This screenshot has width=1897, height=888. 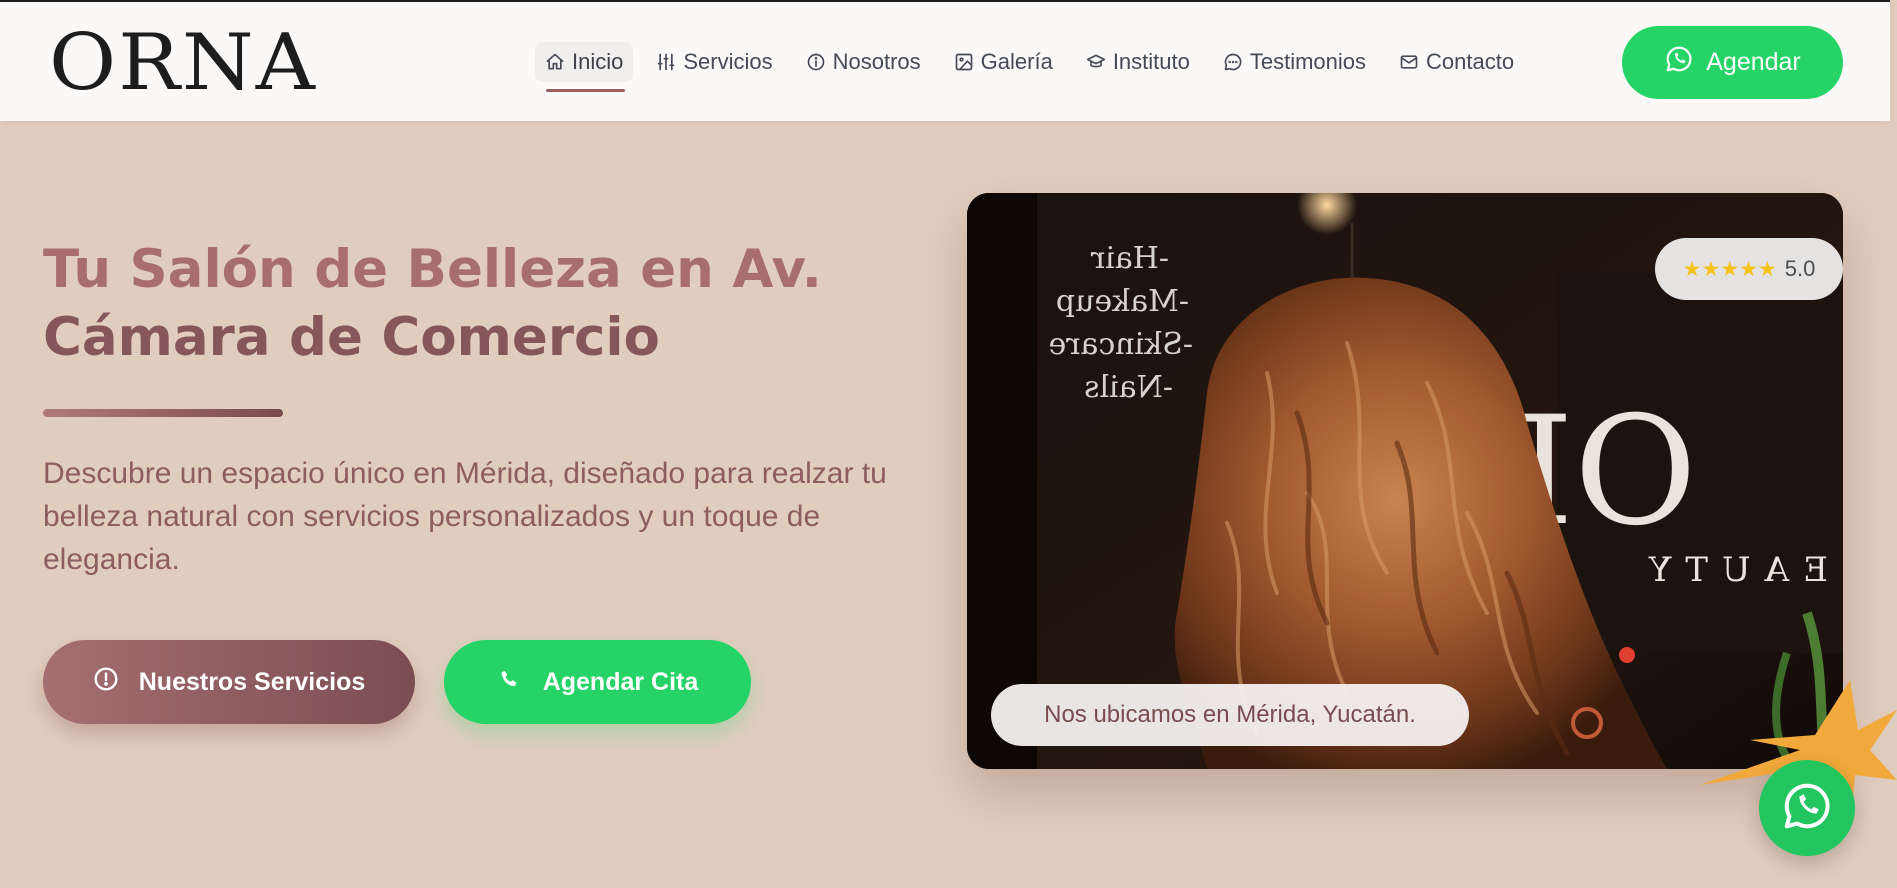 What do you see at coordinates (510, 682) in the screenshot?
I see `phone-icon` at bounding box center [510, 682].